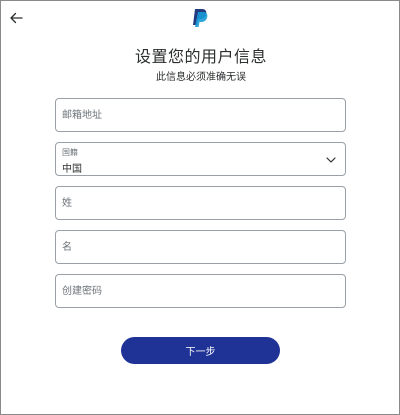  What do you see at coordinates (70, 152) in the screenshot?
I see `country-label: 国籍` at bounding box center [70, 152].